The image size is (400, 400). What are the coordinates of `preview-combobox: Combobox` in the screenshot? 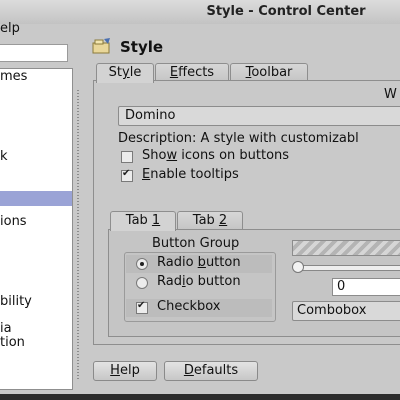 It's located at (346, 311).